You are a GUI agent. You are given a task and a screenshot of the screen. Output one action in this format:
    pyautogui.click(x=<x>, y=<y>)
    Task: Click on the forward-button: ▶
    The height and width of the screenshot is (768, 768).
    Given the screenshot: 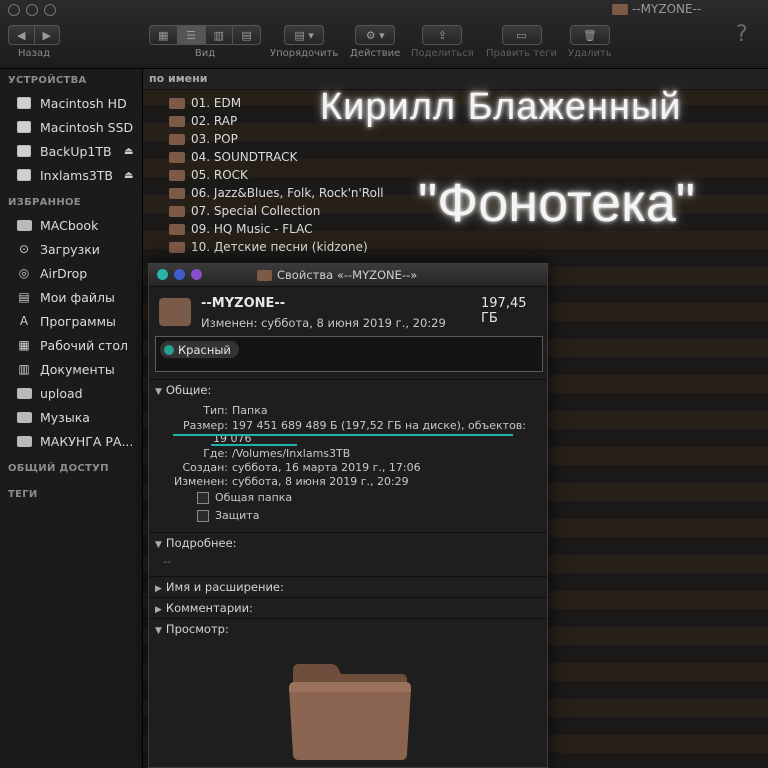 What is the action you would take?
    pyautogui.click(x=46, y=35)
    